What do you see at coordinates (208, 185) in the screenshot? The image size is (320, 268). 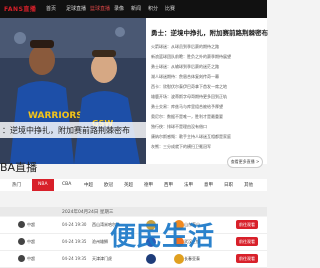 I see `tab-seriea: 意甲` at bounding box center [208, 185].